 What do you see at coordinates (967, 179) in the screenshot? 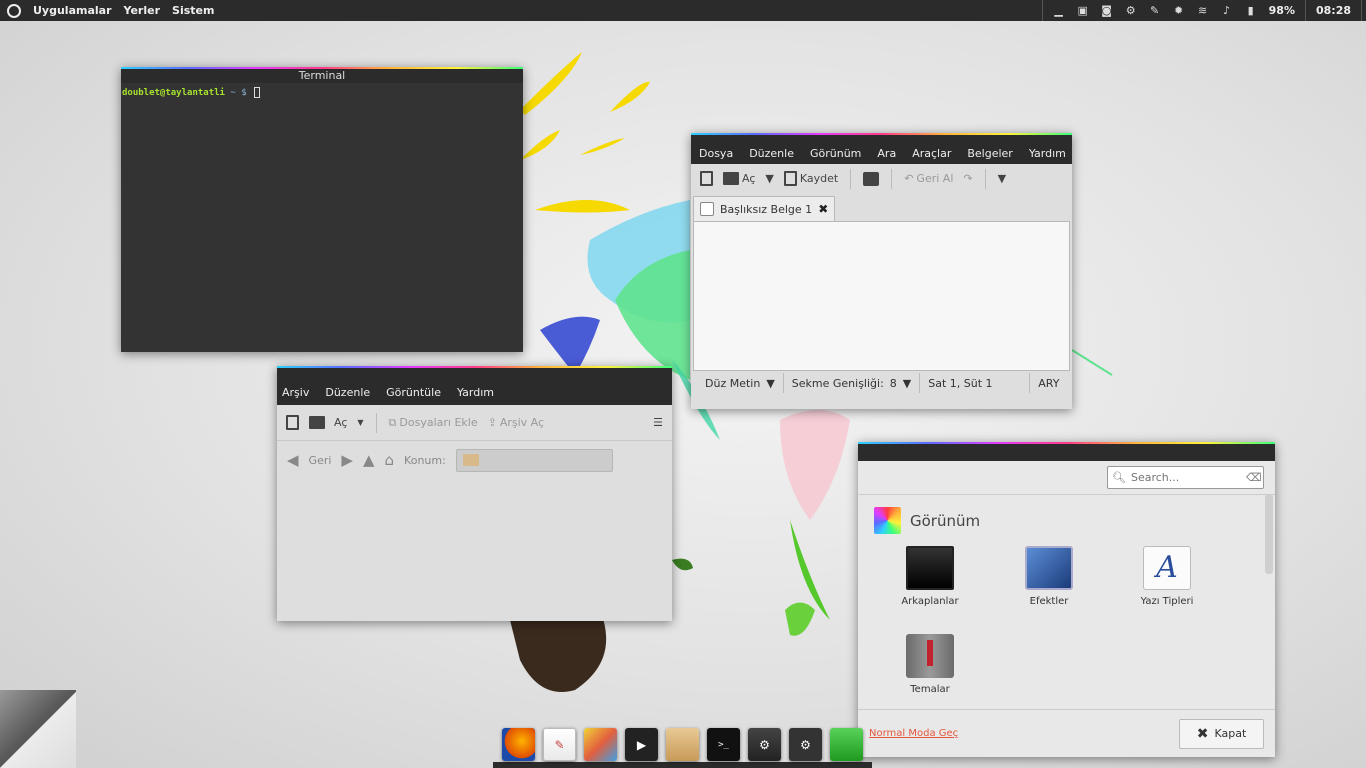
I see `redo-button: ↷` at bounding box center [967, 179].